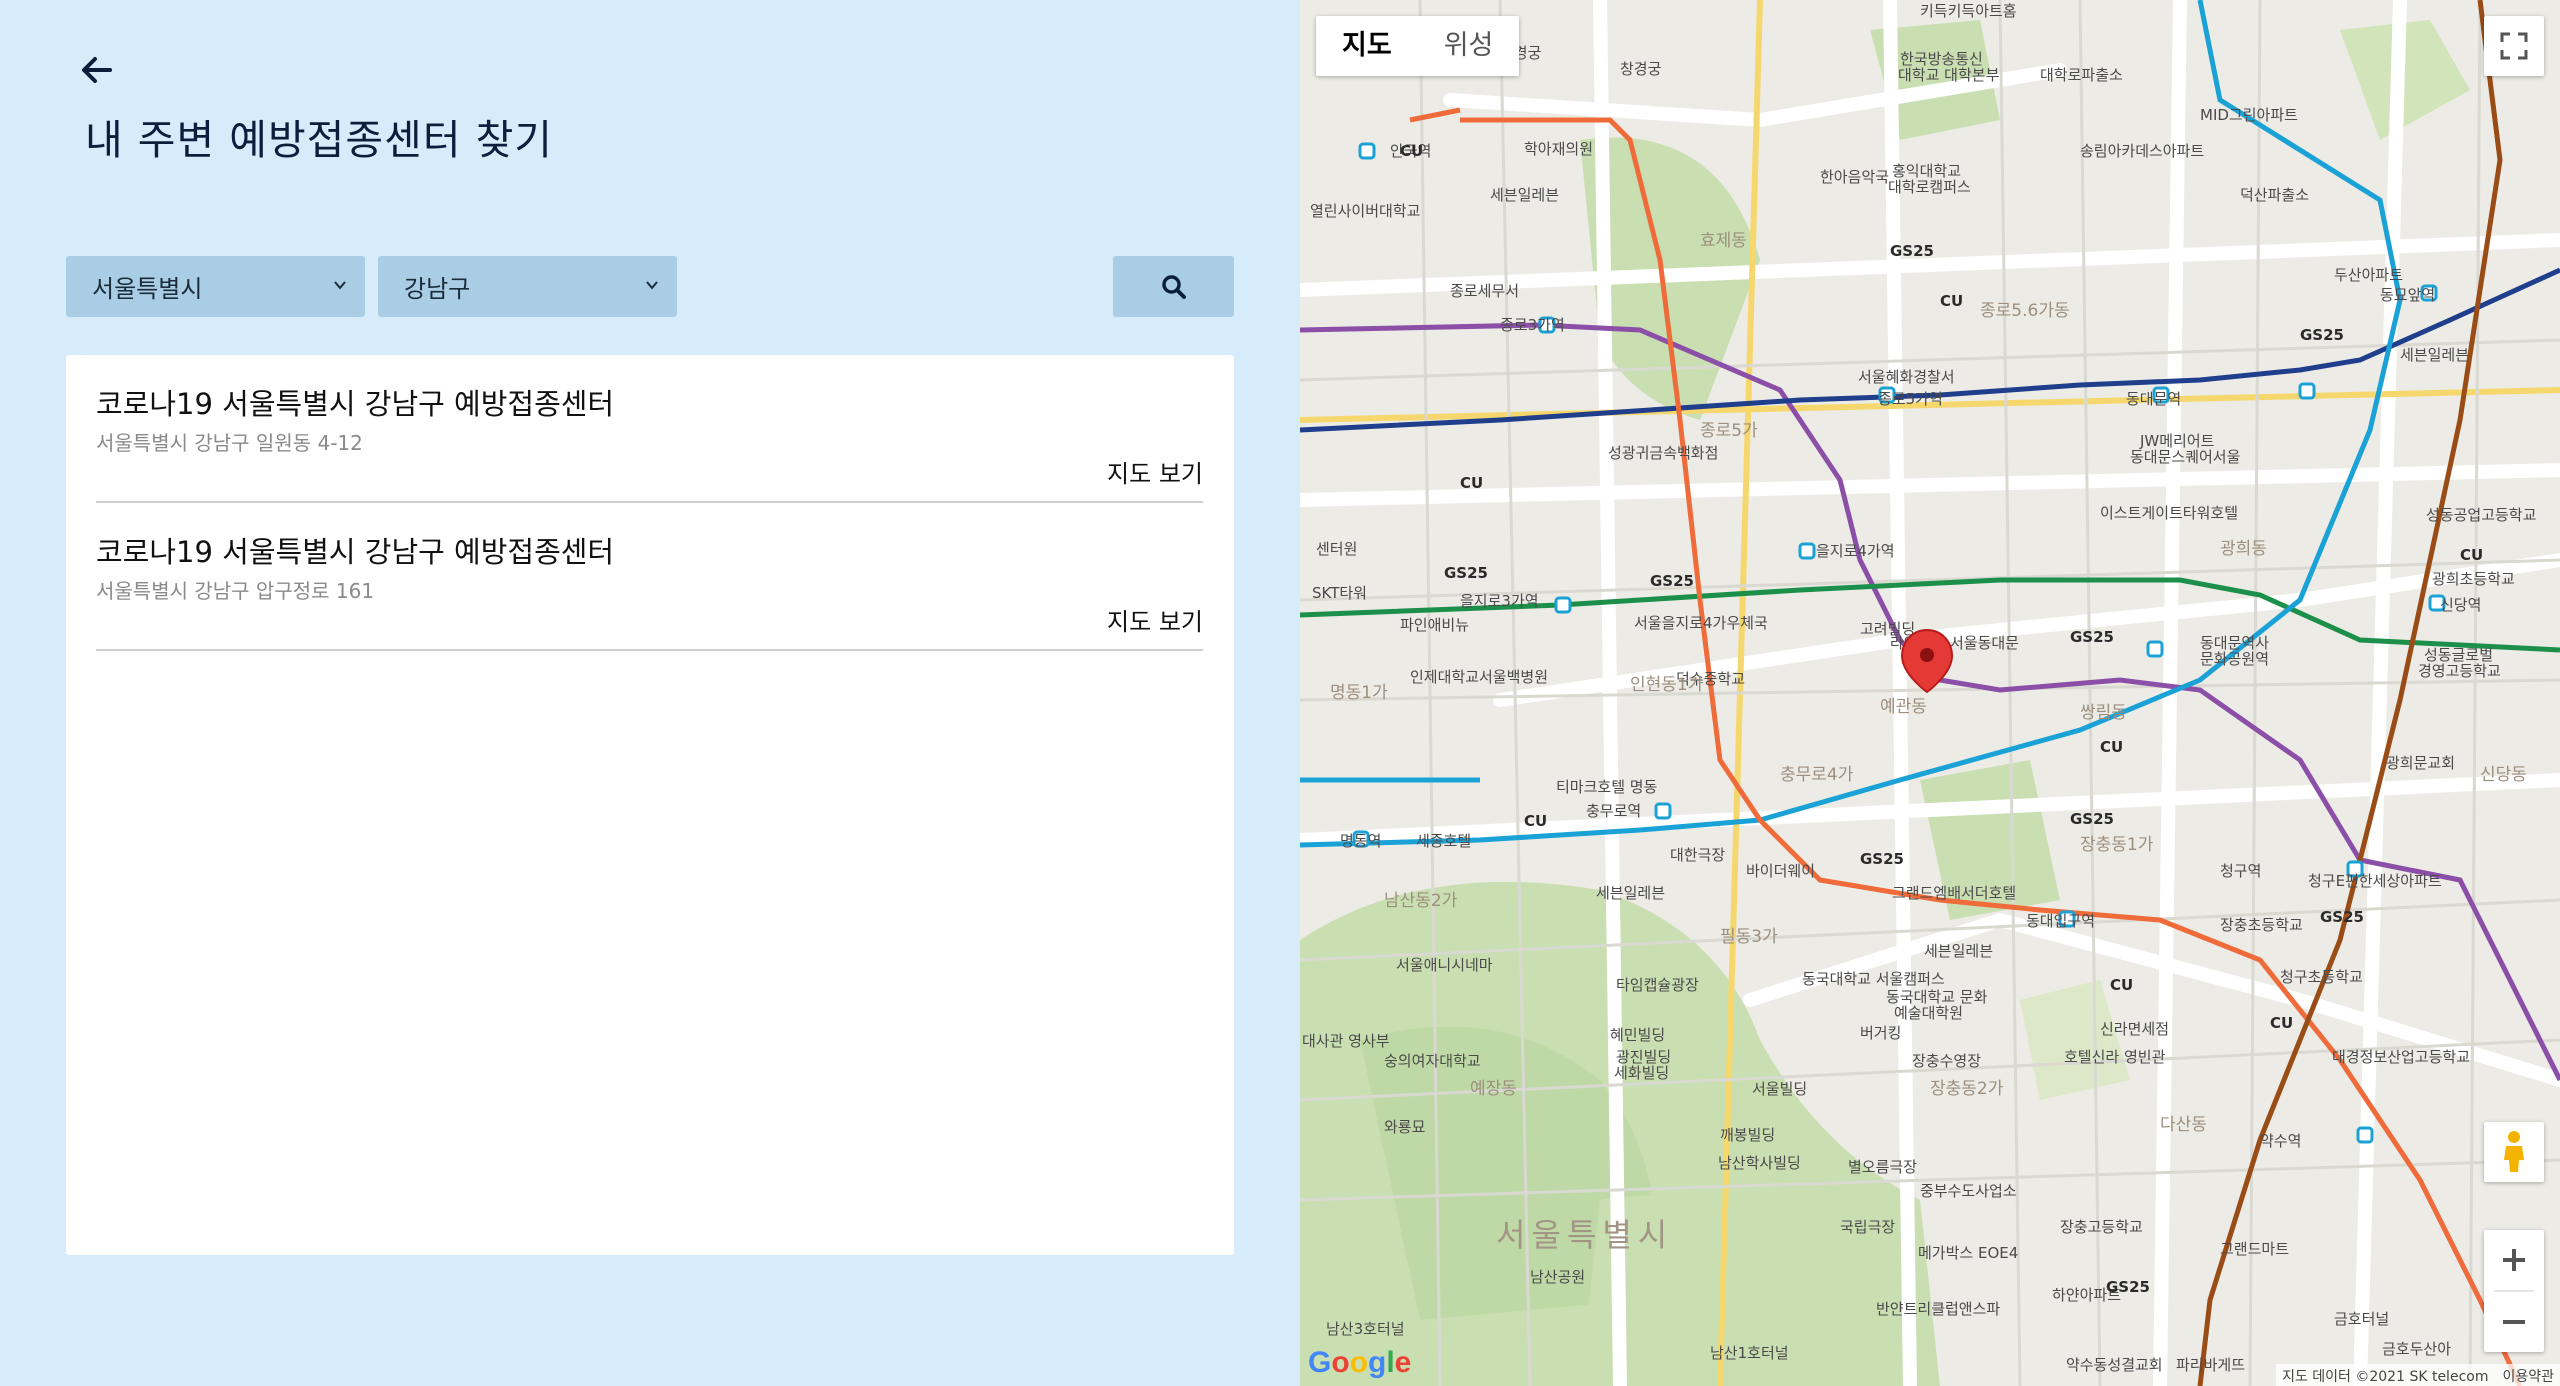 The image size is (2560, 1386). I want to click on svg-text: 학아재의원, so click(1558, 149).